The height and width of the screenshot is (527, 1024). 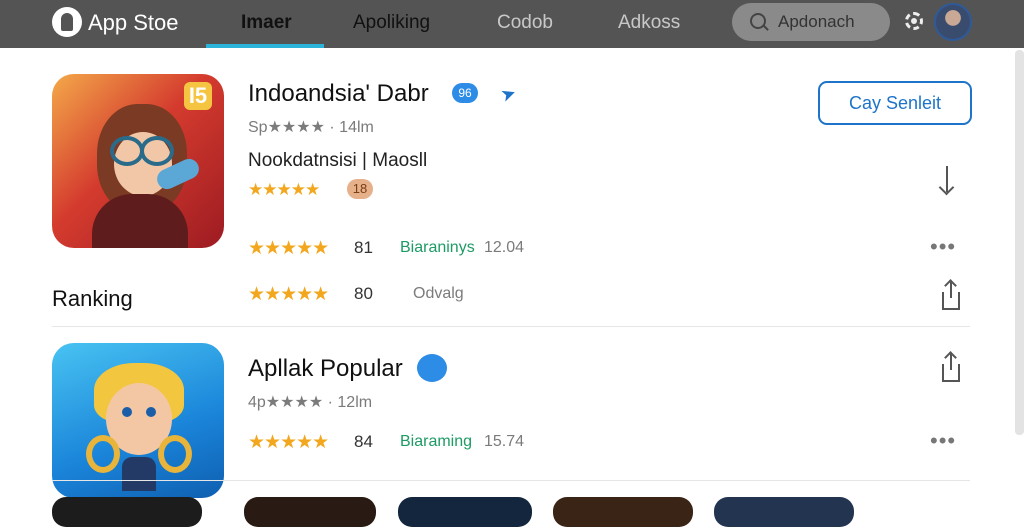 What do you see at coordinates (338, 94) in the screenshot?
I see `app-title: Indoandsia' Dabr` at bounding box center [338, 94].